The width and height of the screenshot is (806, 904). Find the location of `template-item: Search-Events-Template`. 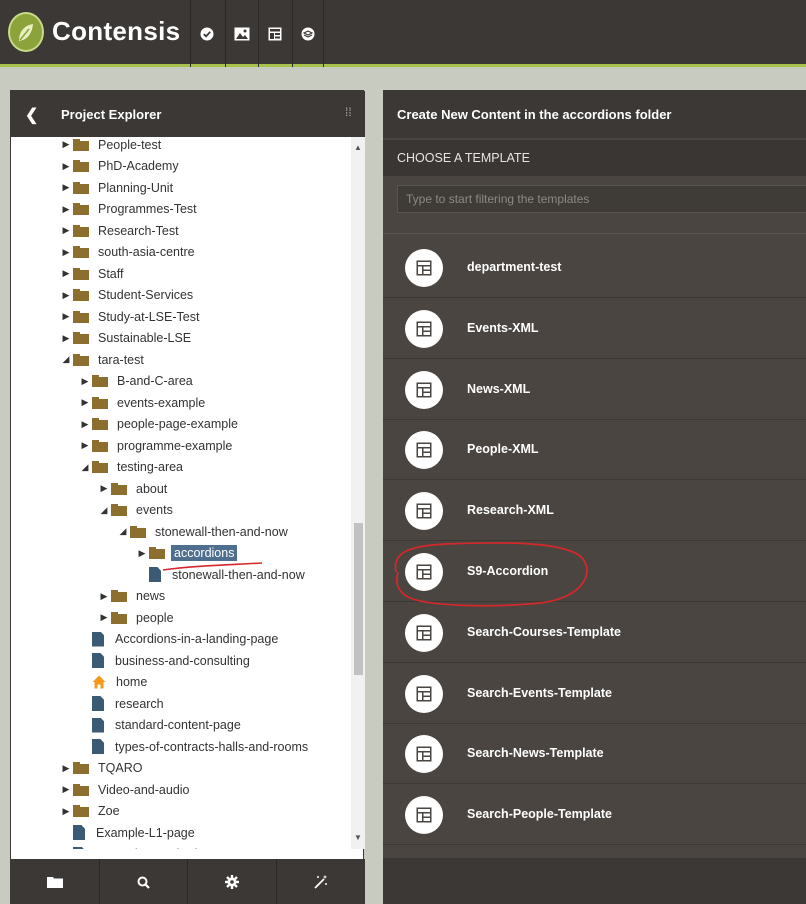

template-item: Search-Events-Template is located at coordinates (594, 694).